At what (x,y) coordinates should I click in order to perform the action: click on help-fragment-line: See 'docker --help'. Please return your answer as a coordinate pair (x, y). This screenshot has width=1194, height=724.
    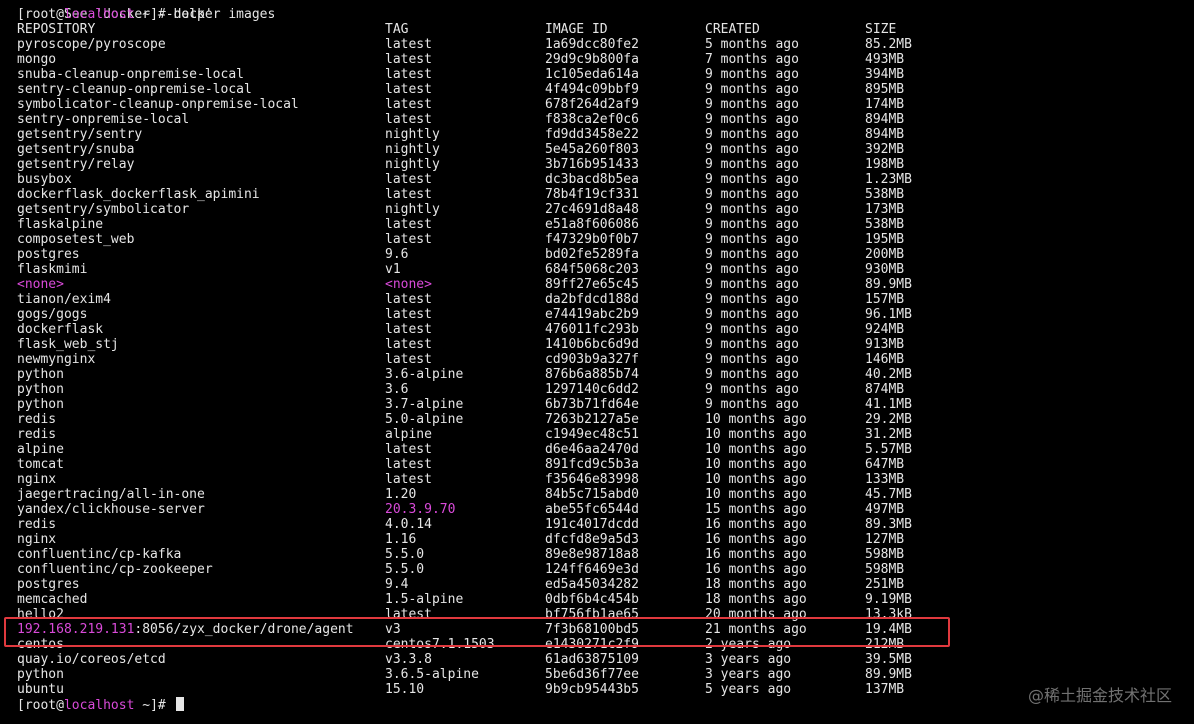
    Looking at the image, I should click on (602, 11).